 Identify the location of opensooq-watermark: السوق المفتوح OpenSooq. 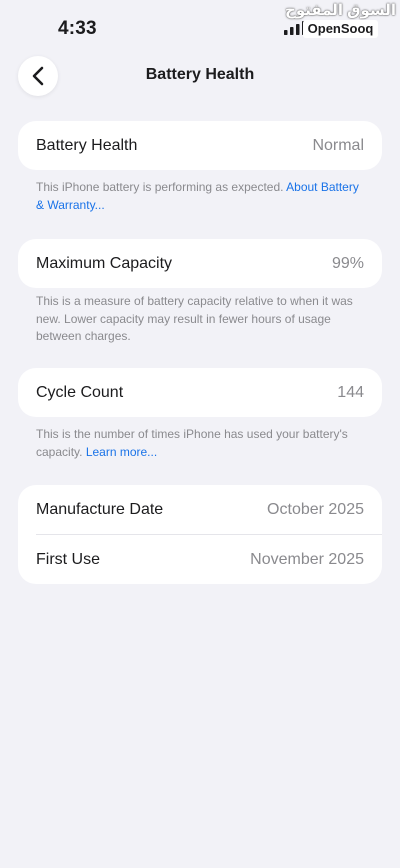
(340, 20).